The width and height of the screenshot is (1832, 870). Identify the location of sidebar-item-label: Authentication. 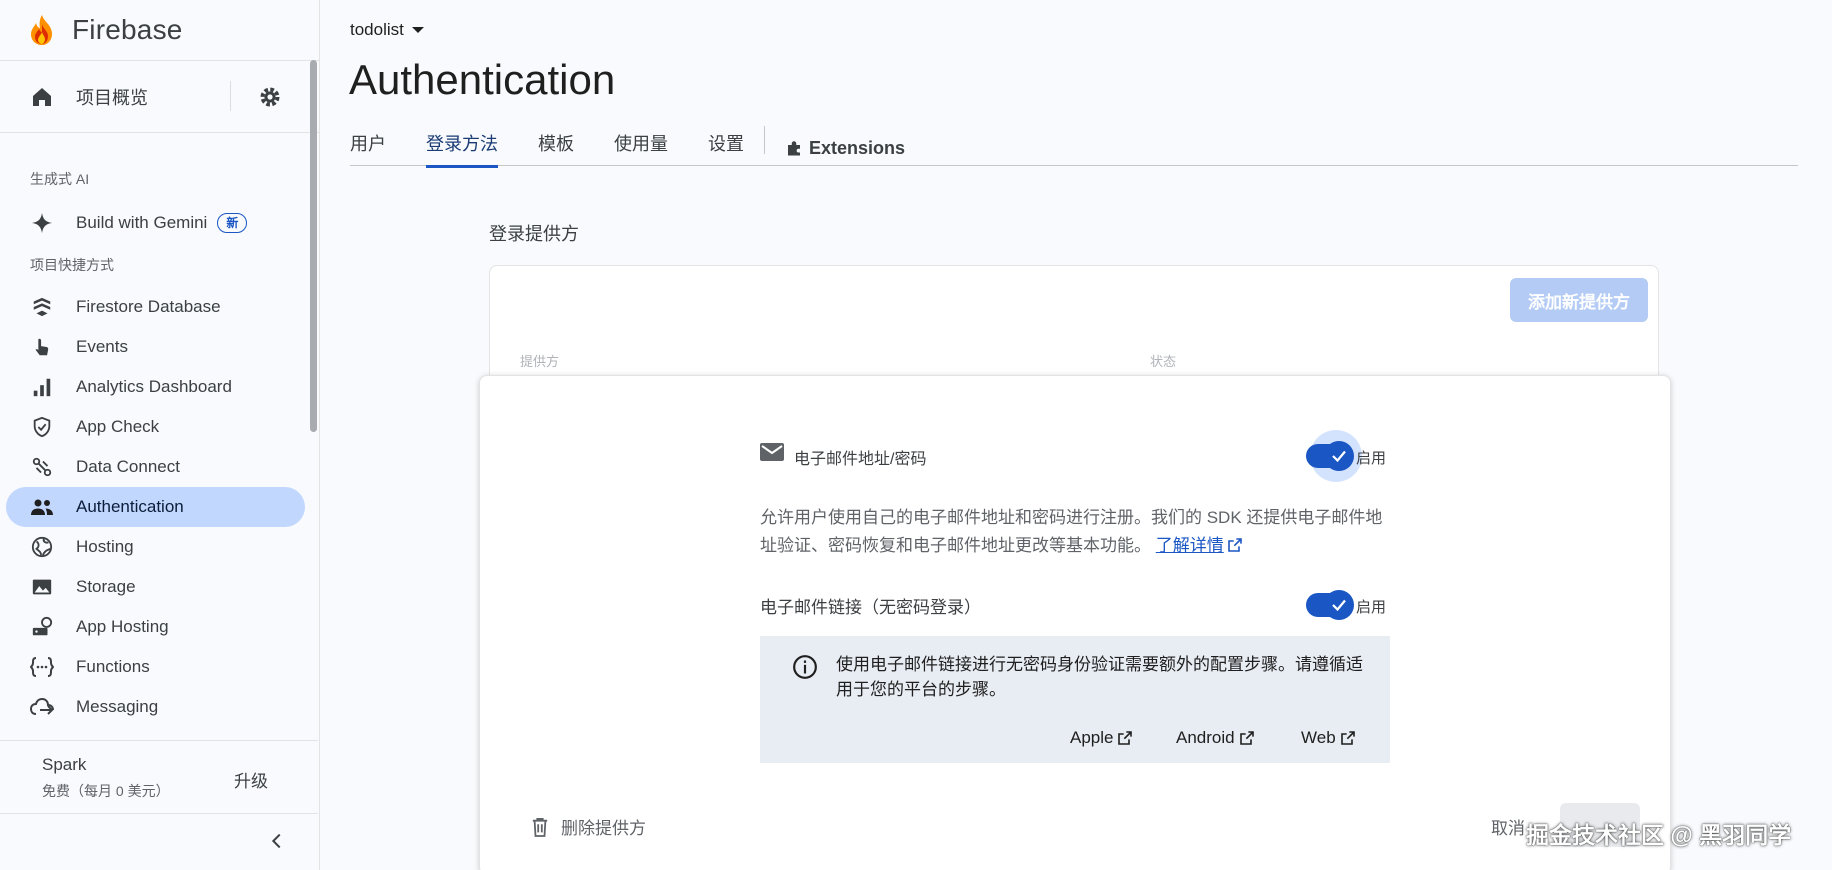
(130, 506).